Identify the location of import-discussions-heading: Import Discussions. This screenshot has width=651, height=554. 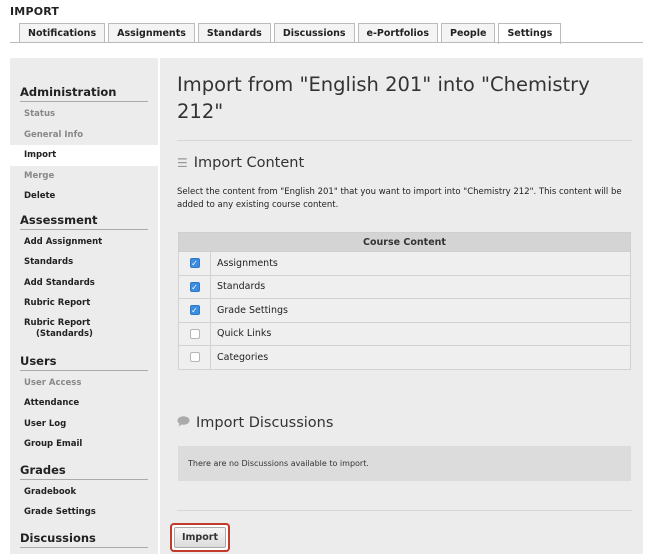
(255, 423).